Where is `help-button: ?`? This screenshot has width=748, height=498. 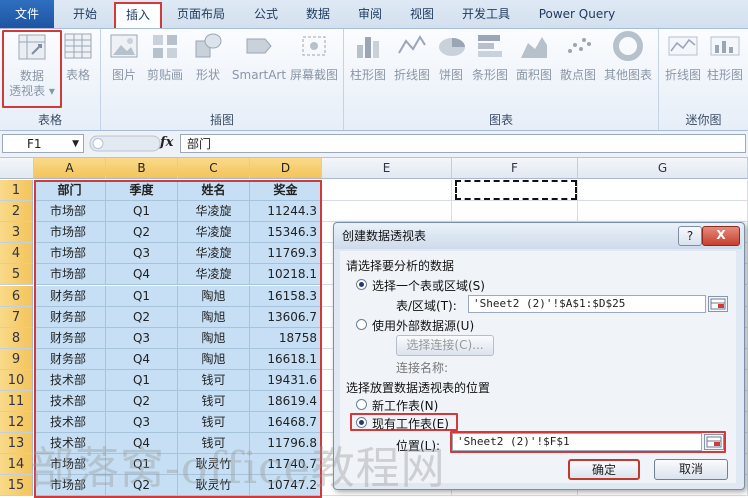
help-button: ? is located at coordinates (690, 236).